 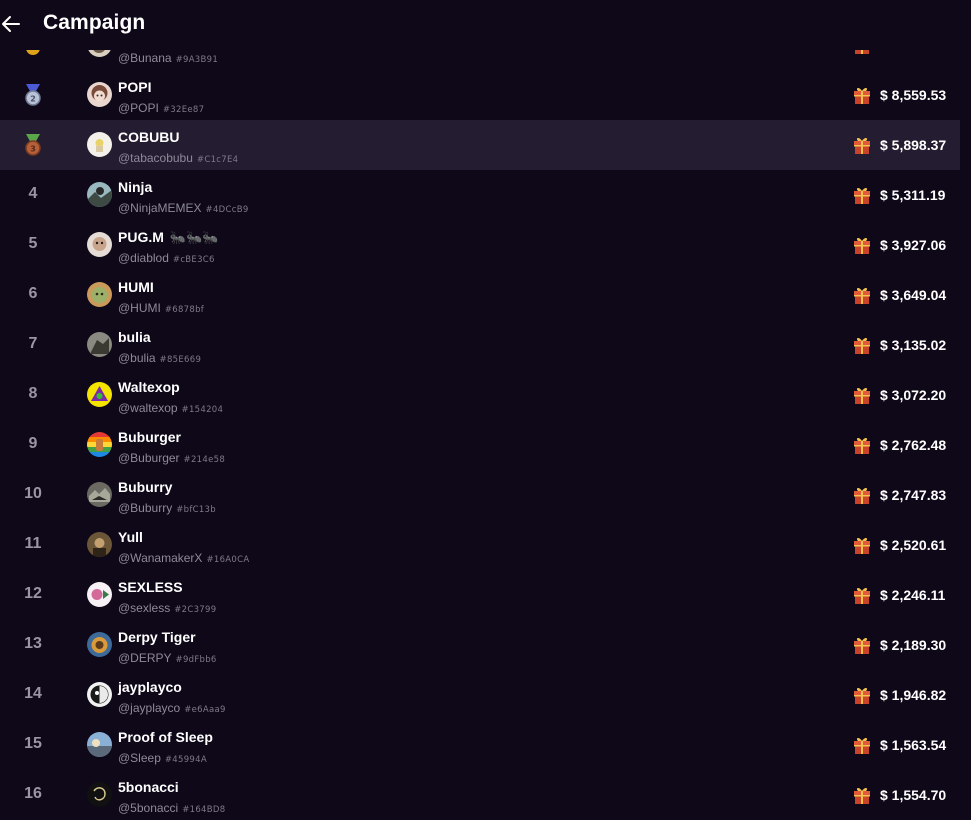 What do you see at coordinates (33, 343) in the screenshot?
I see `rank-number: 7` at bounding box center [33, 343].